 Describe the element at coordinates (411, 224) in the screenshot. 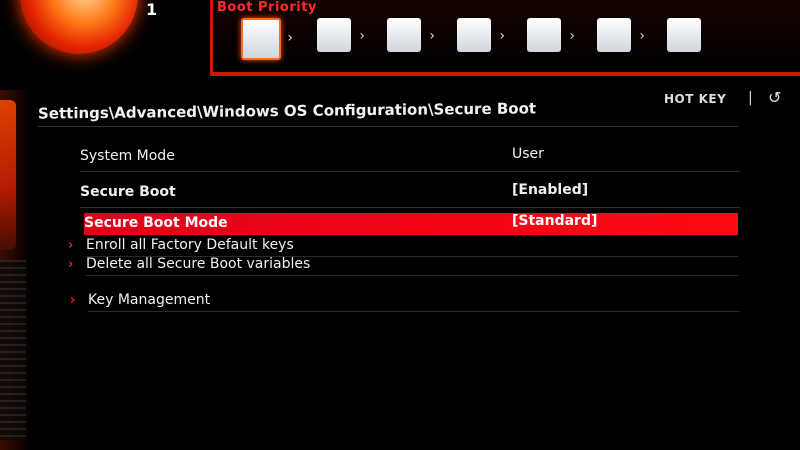

I see `setting-row-secure-boot-mode: Secure Boot Mode [Standard]` at that location.